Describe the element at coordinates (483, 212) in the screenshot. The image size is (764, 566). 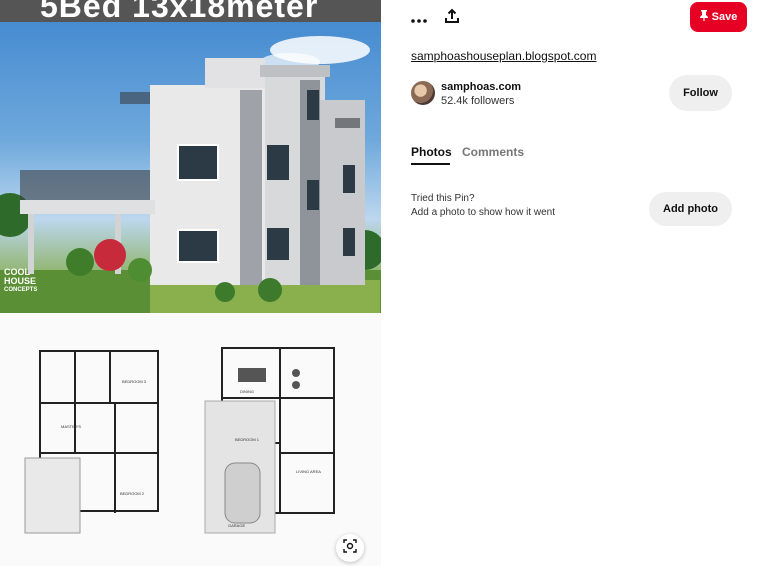
I see `tried-pin-hint: Add a photo to show how it went` at that location.